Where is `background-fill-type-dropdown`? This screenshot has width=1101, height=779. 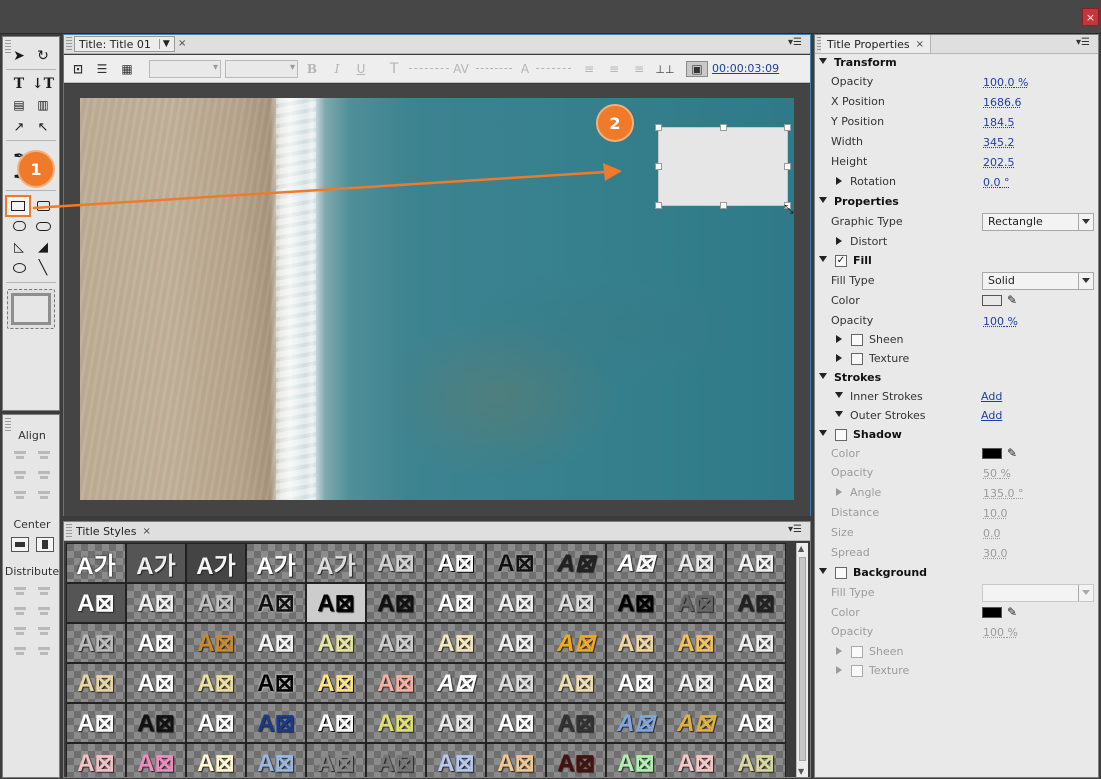 background-fill-type-dropdown is located at coordinates (1038, 593).